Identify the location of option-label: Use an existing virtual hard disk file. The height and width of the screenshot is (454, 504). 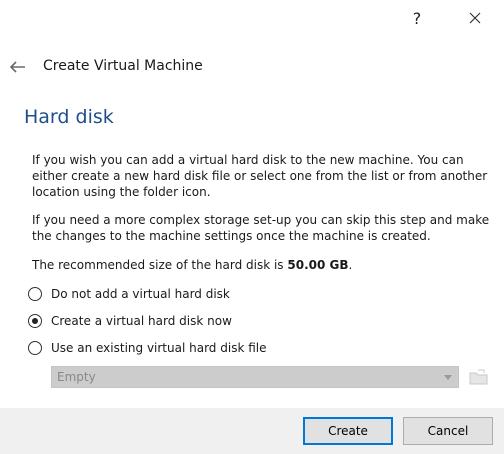
(159, 348).